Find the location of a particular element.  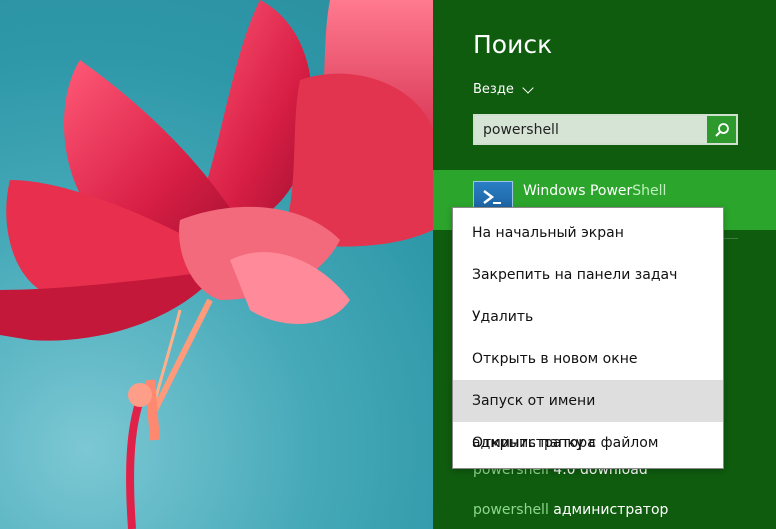

search-button is located at coordinates (721, 129).